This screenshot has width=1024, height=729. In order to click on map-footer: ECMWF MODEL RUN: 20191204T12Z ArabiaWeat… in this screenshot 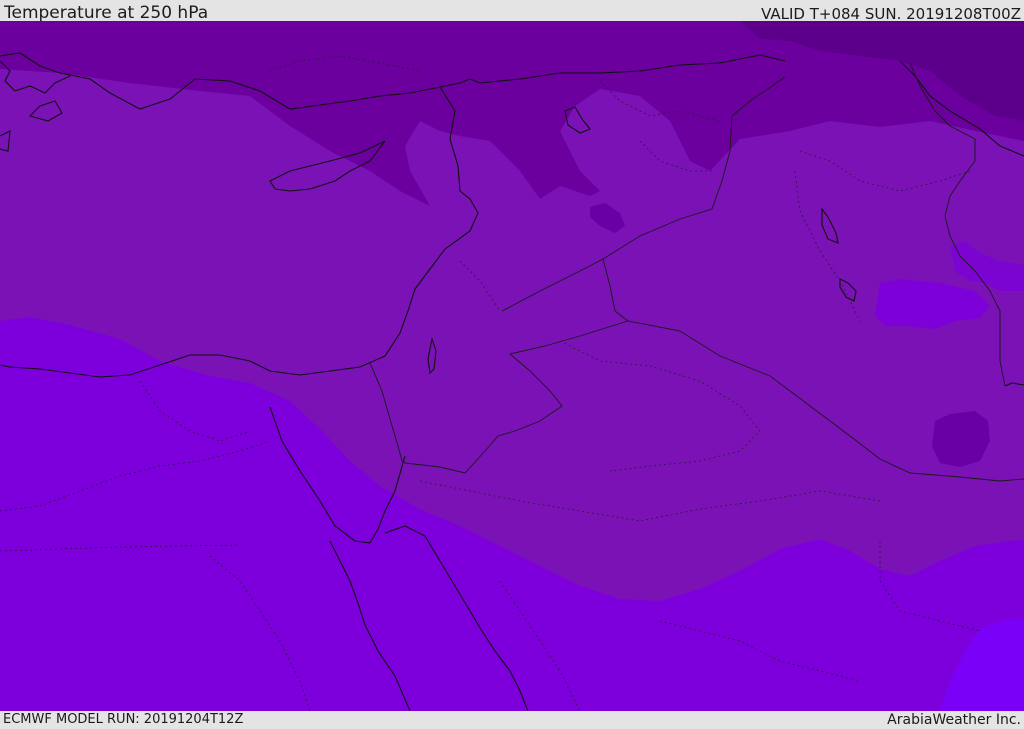, I will do `click(512, 720)`.